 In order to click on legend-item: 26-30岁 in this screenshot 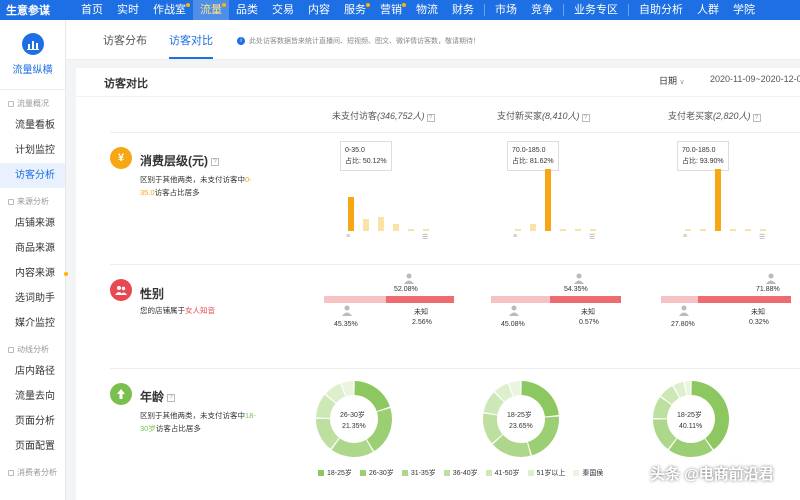, I will do `click(376, 473)`.